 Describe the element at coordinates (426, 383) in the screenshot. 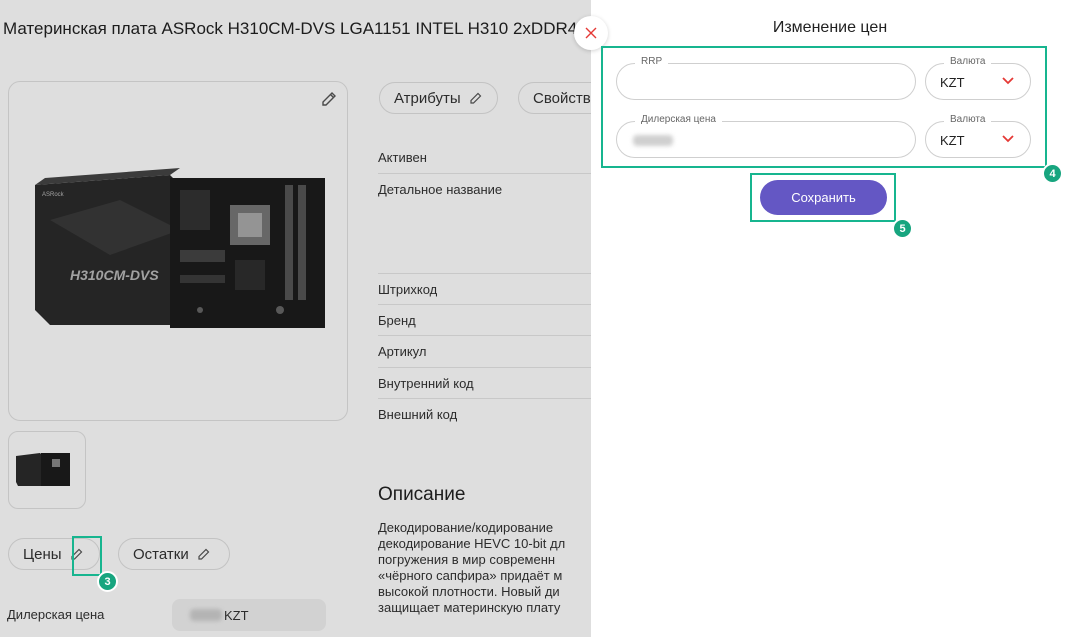

I see `attr-label: Внутренний код` at that location.